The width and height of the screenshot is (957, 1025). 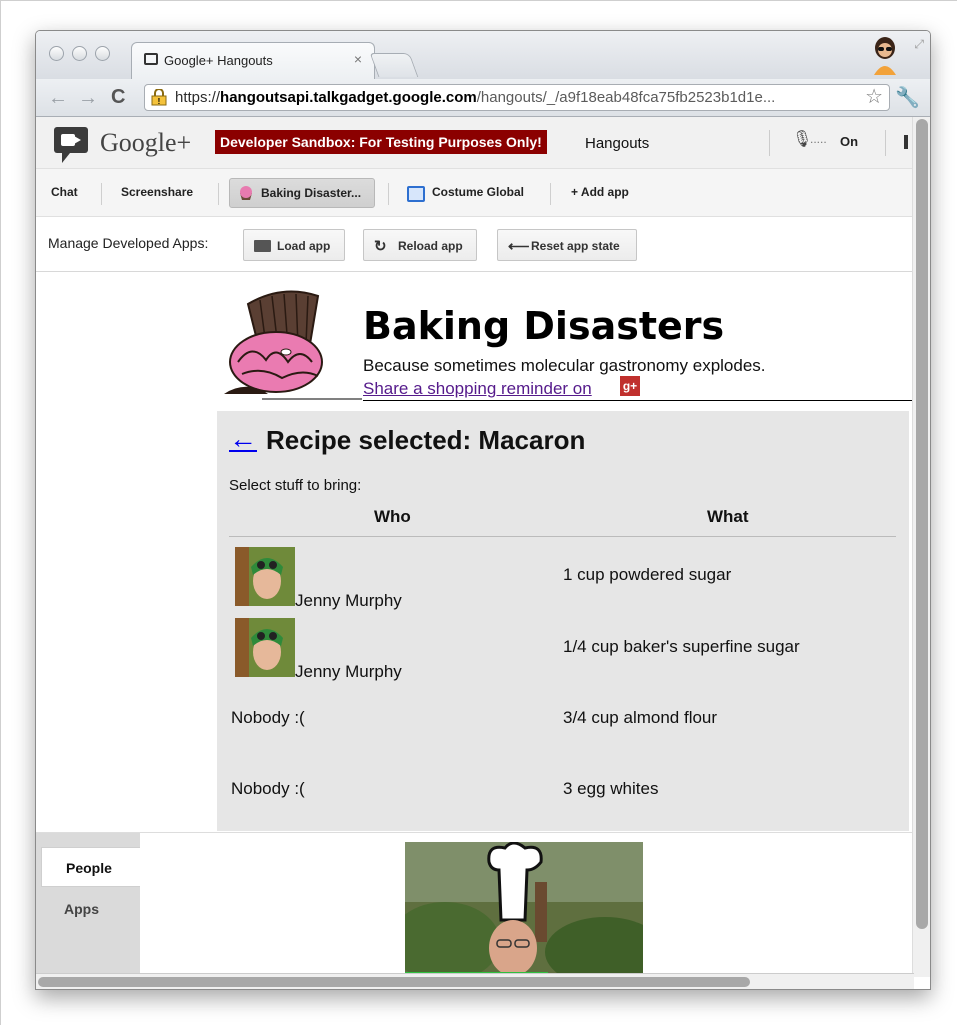 I want to click on reset-app-state-button: ⟵ Reset app state, so click(x=567, y=245).